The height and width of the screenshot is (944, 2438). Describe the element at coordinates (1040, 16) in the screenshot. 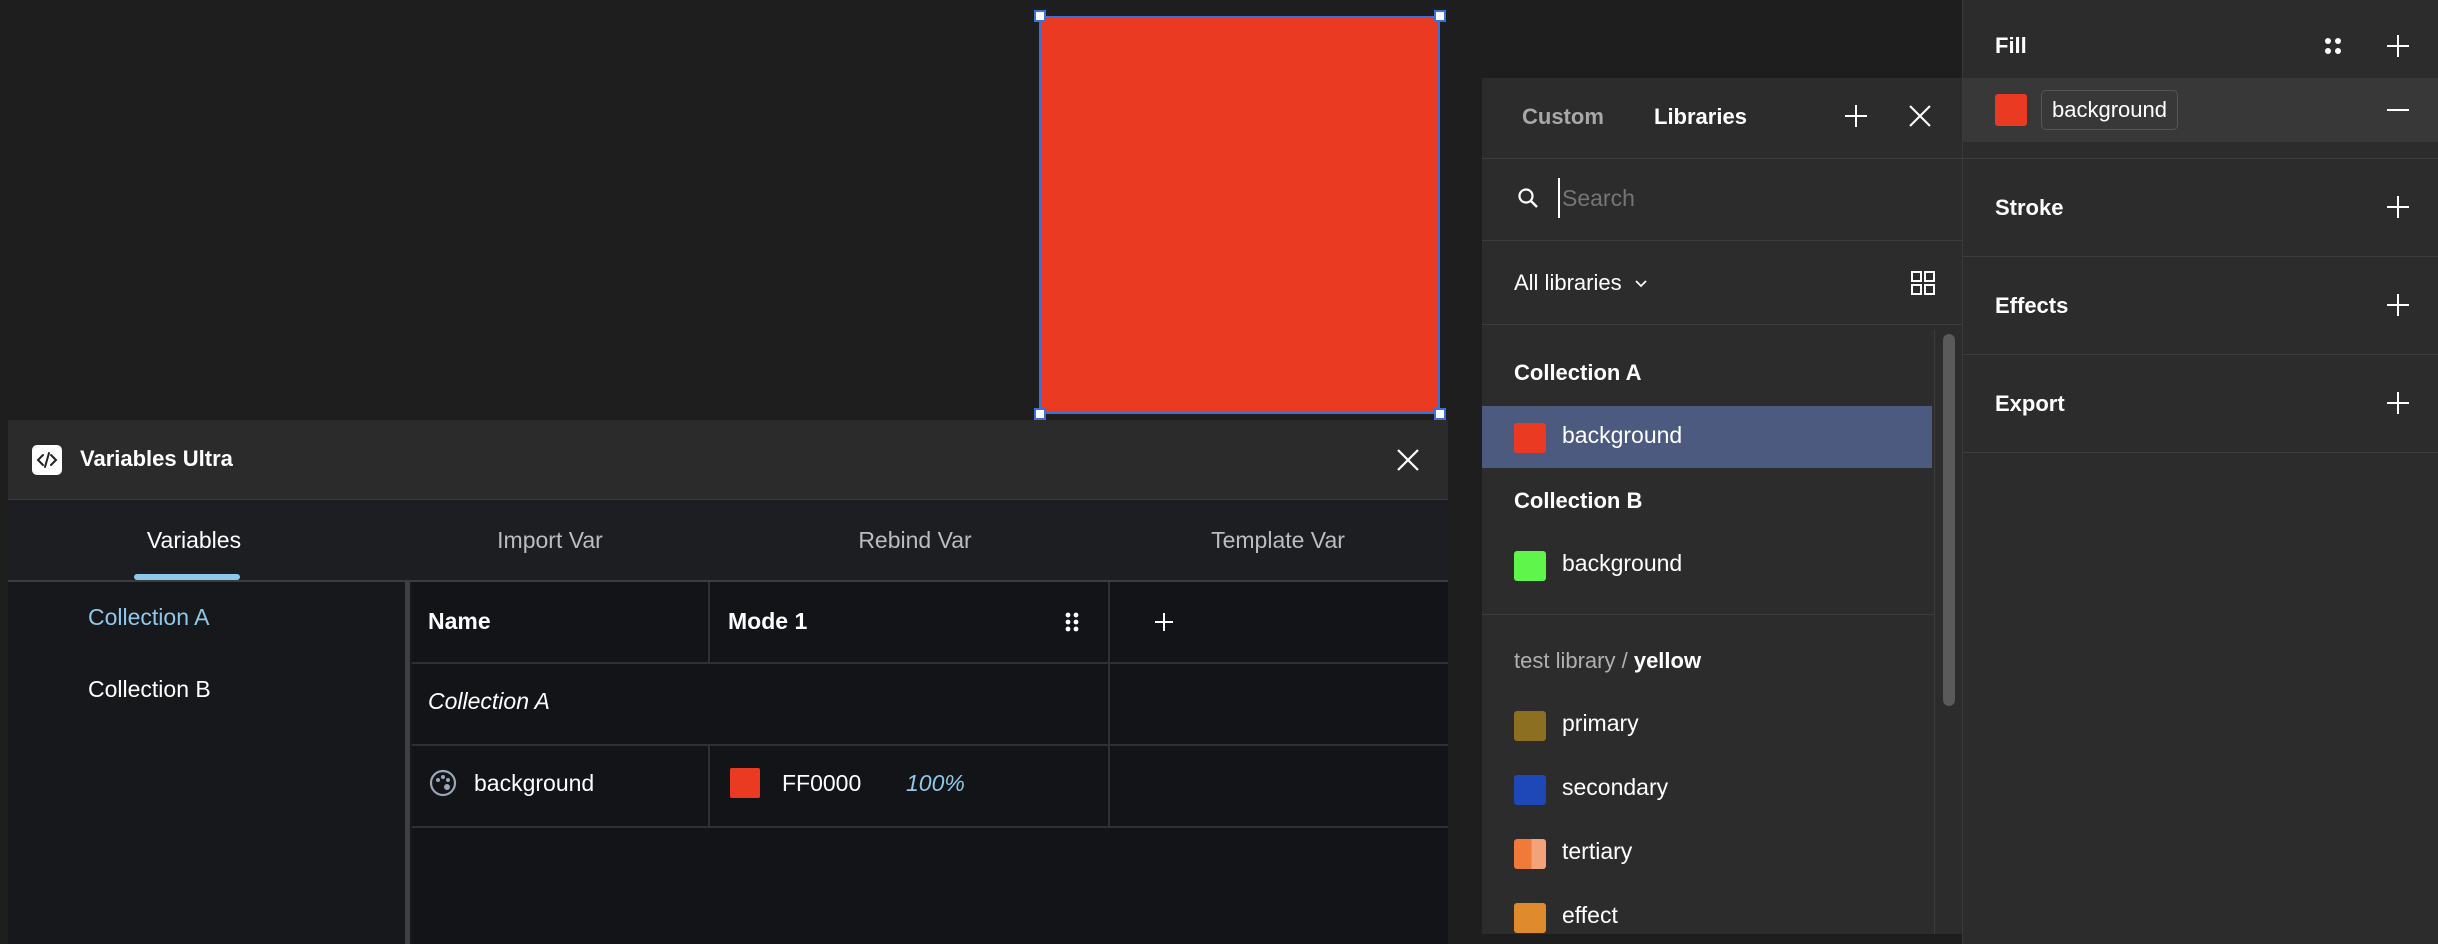

I see `resize-handle-top-left` at that location.